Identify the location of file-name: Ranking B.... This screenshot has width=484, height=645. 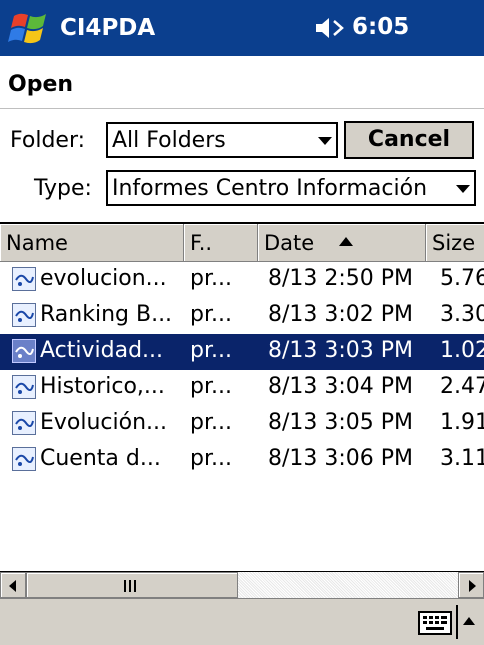
(106, 314).